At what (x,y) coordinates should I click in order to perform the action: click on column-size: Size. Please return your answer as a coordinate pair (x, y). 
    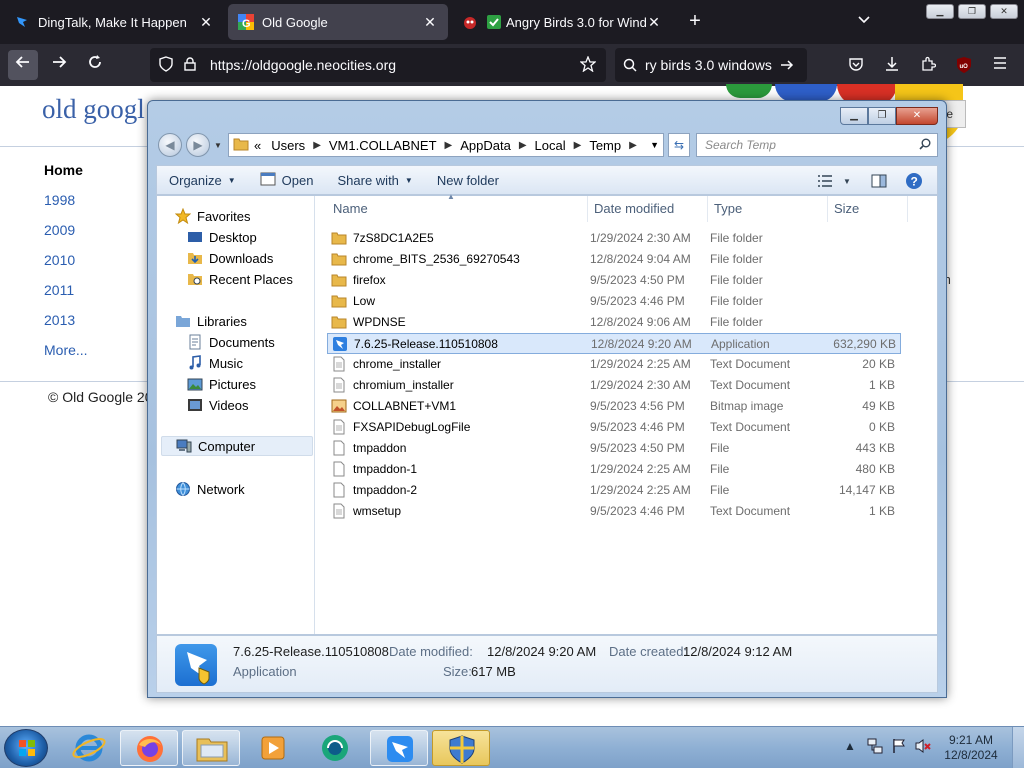
    Looking at the image, I should click on (846, 208).